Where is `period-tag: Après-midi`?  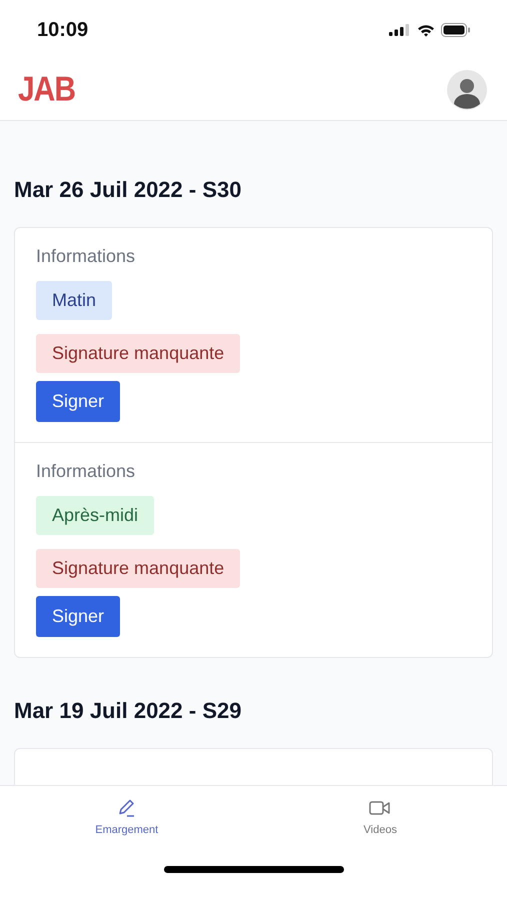 period-tag: Après-midi is located at coordinates (95, 515).